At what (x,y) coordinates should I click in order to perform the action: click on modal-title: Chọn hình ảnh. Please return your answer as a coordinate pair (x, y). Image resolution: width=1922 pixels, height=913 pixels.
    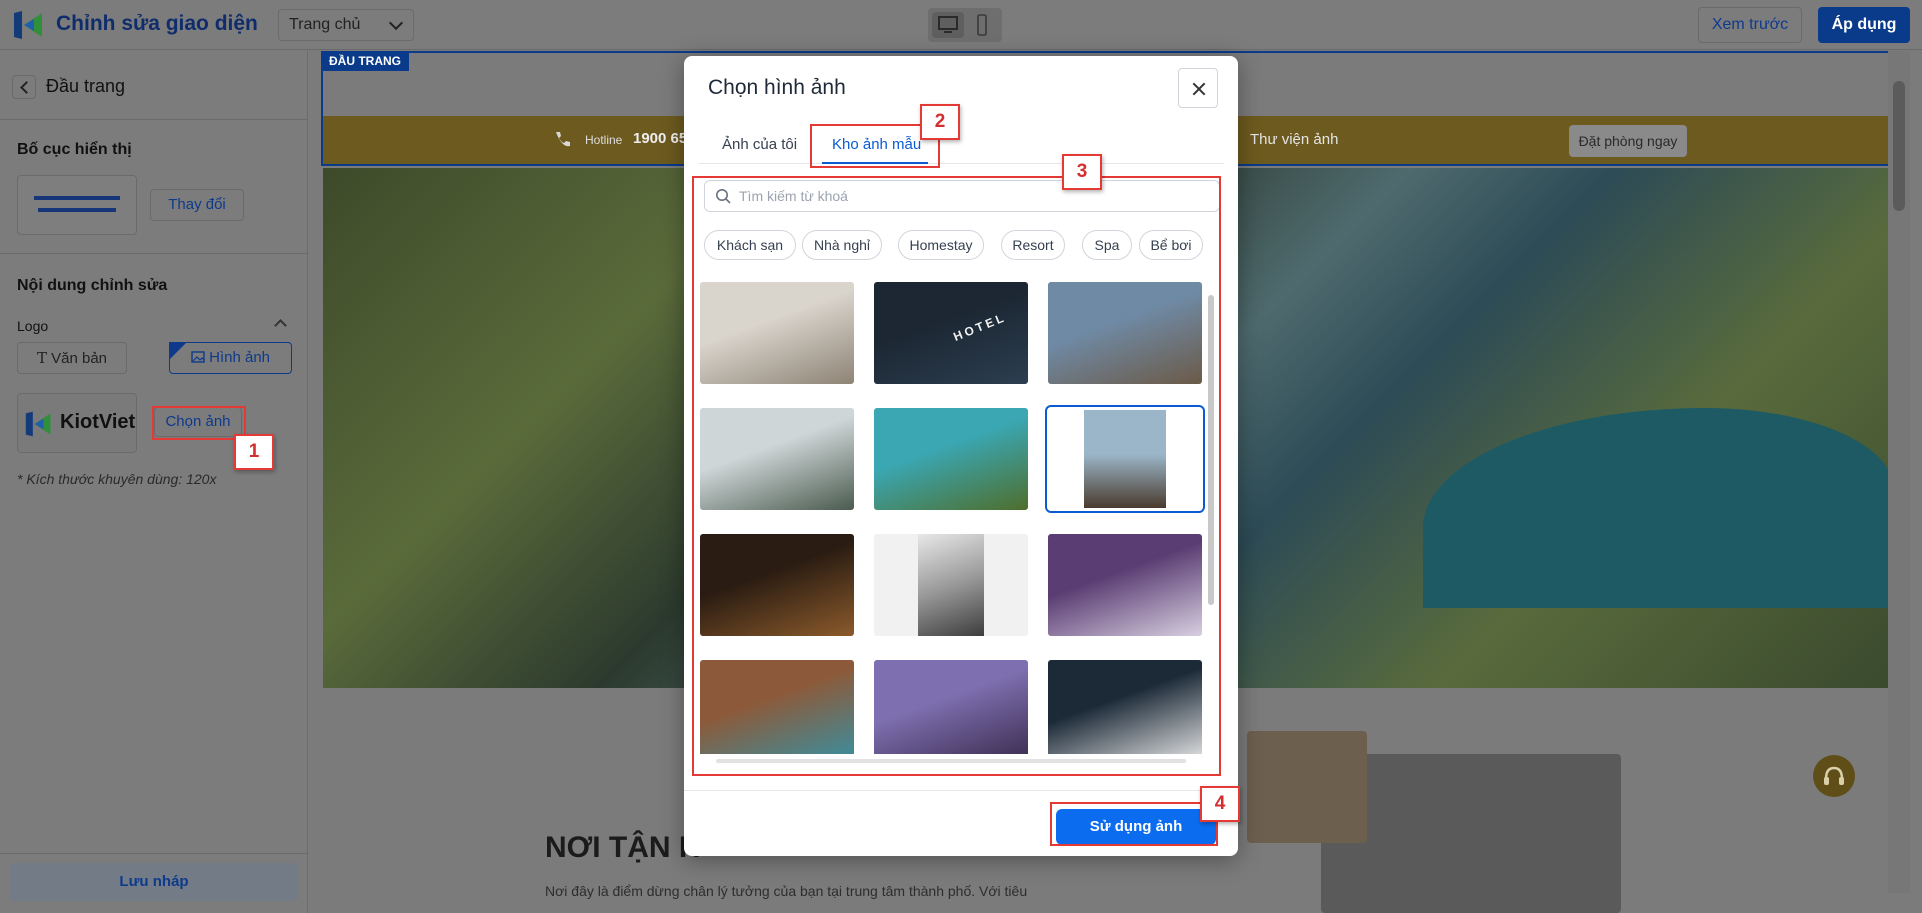
    Looking at the image, I should click on (777, 87).